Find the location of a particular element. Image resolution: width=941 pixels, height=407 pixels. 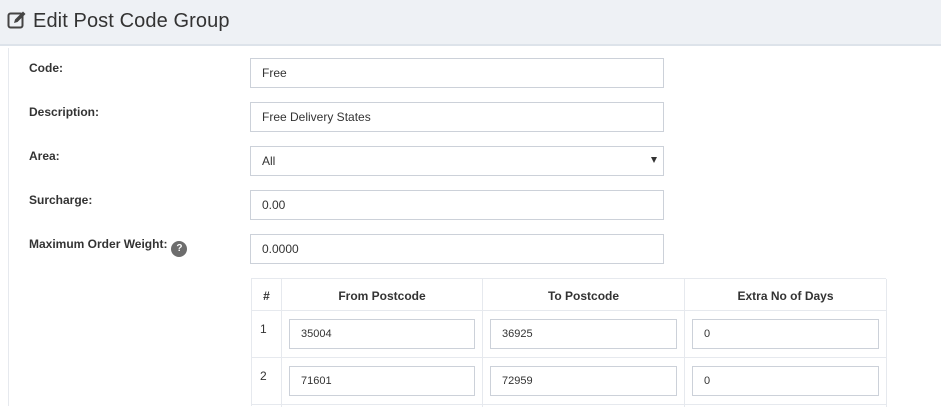

page-title: Edit Post Code Group is located at coordinates (131, 21).